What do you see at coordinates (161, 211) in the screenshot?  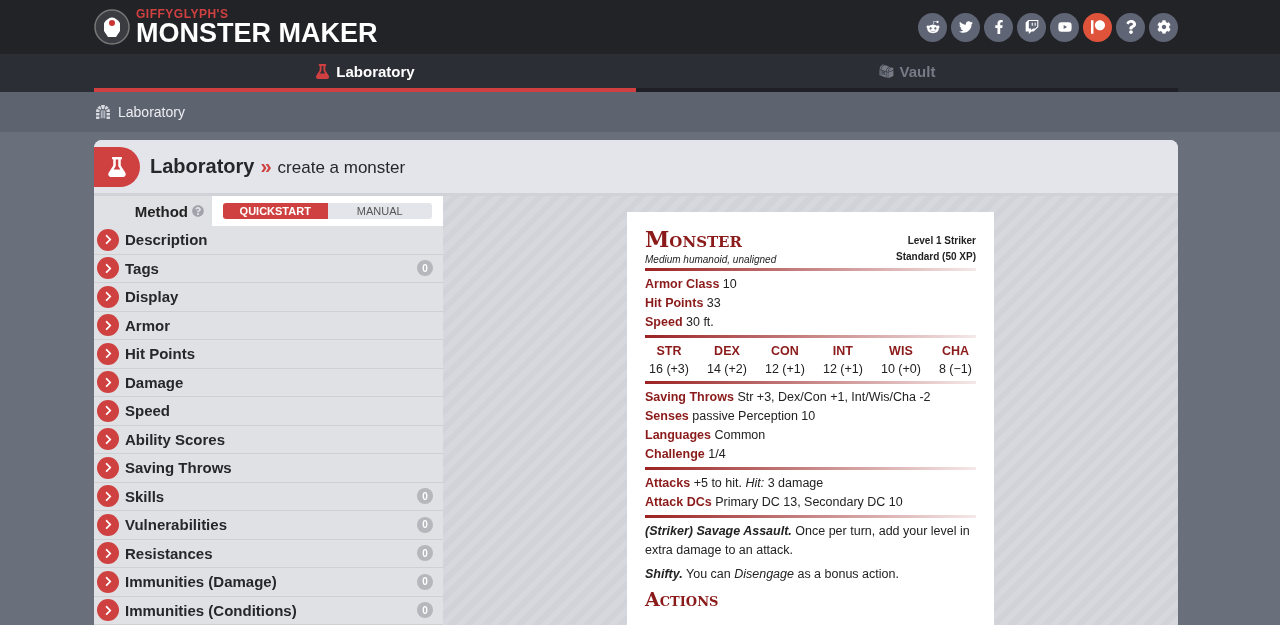 I see `method-label: Method` at bounding box center [161, 211].